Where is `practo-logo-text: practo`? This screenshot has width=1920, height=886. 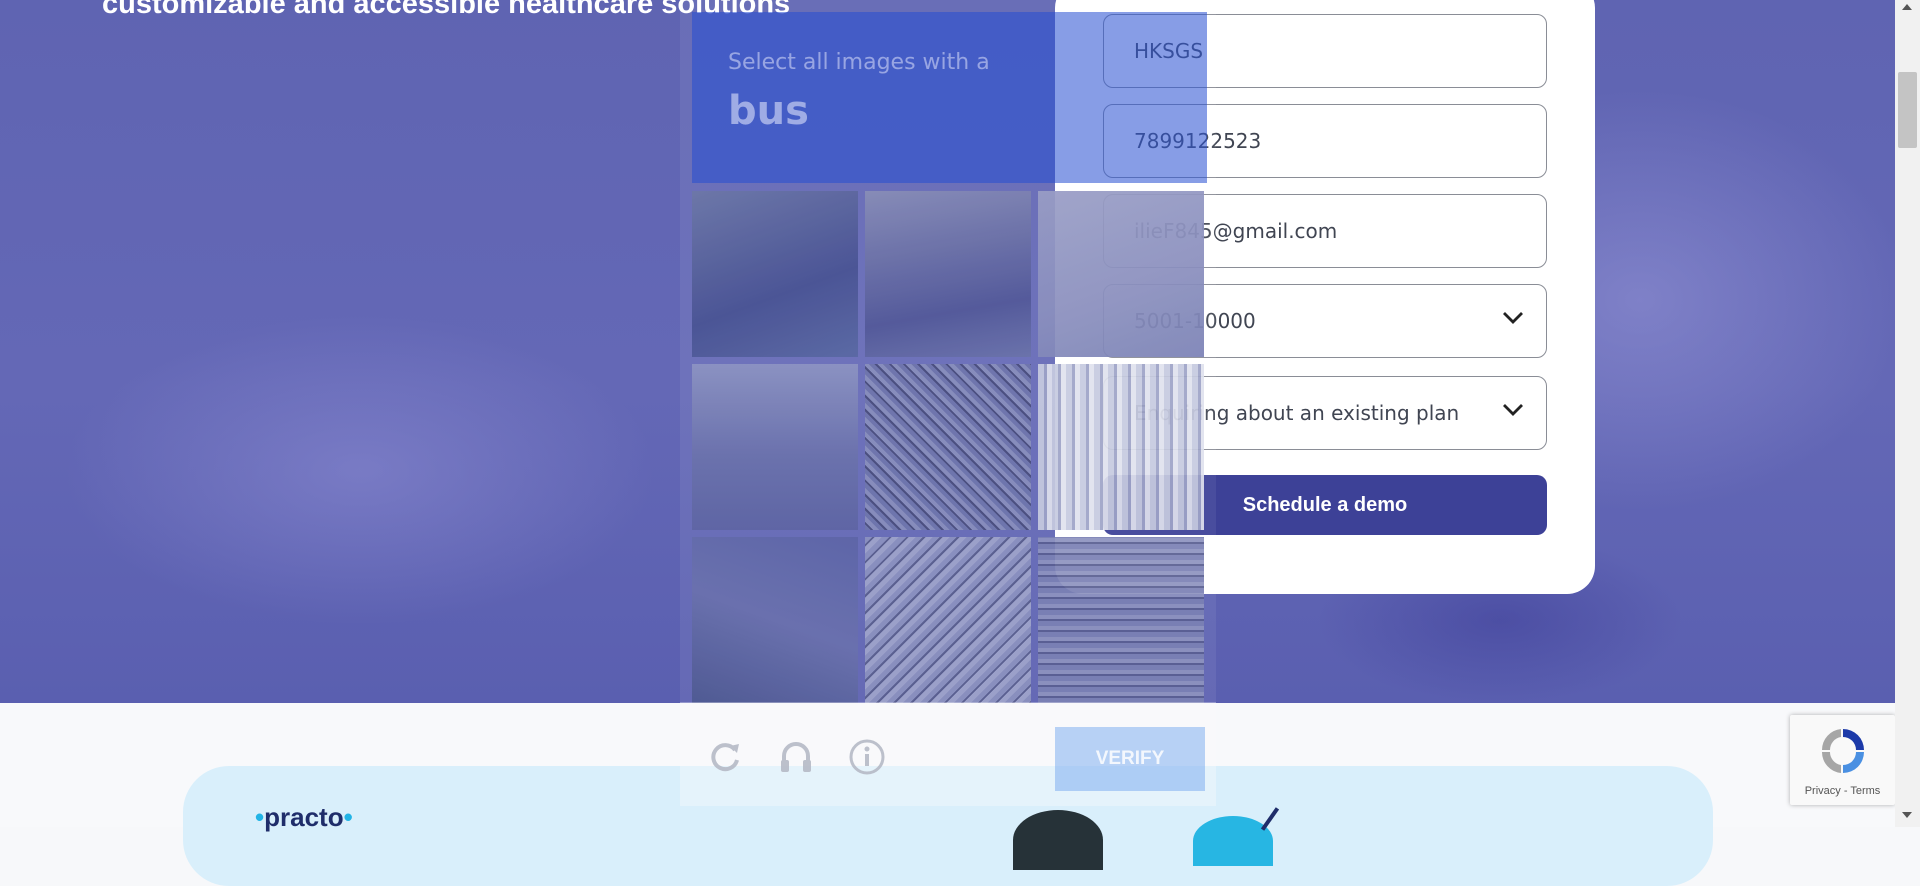
practo-logo-text: practo is located at coordinates (304, 817).